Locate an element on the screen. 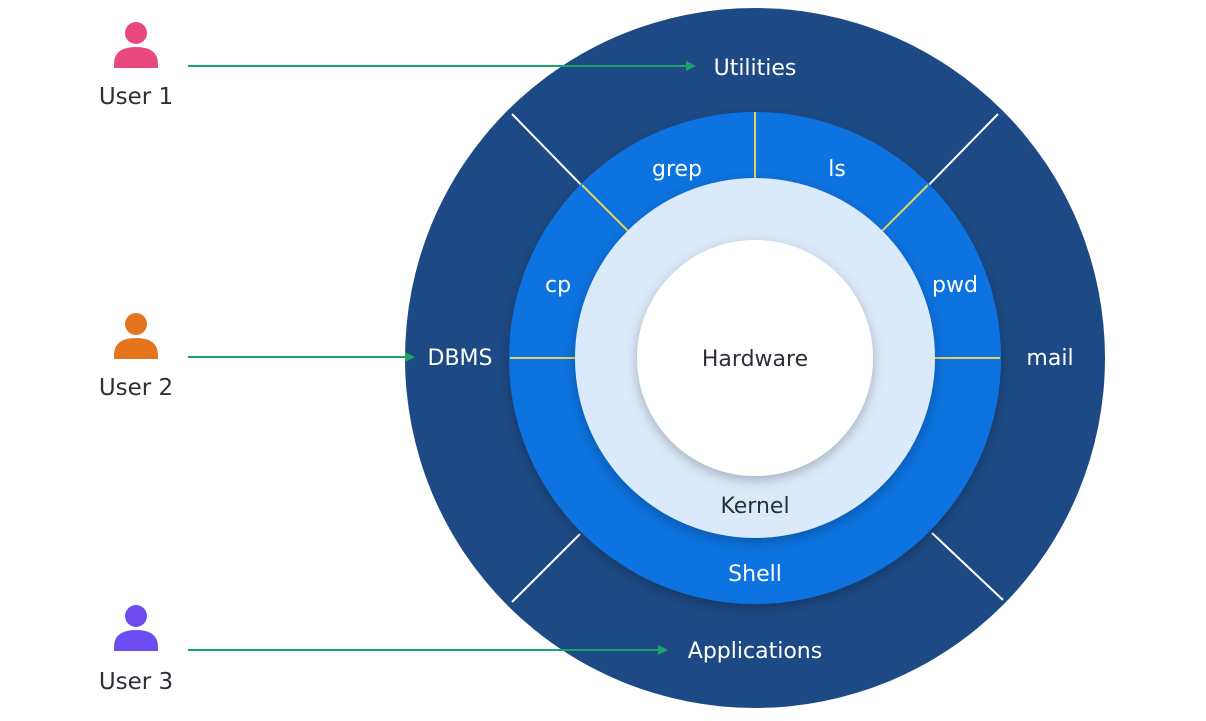 This screenshot has width=1206, height=721. user-1-head is located at coordinates (136, 33).